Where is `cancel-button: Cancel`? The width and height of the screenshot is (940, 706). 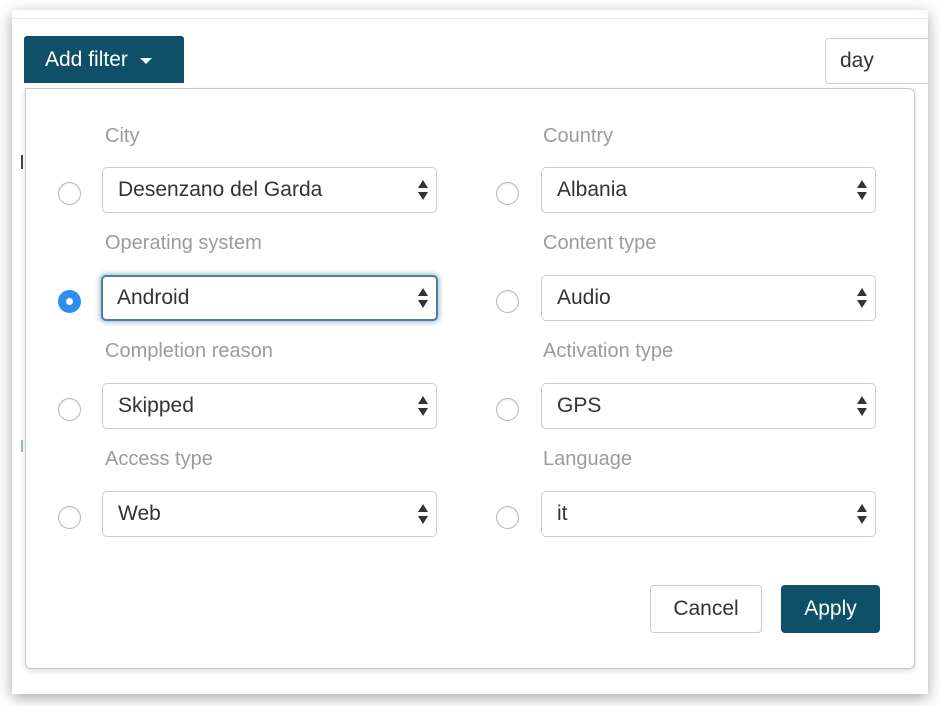 cancel-button: Cancel is located at coordinates (706, 609).